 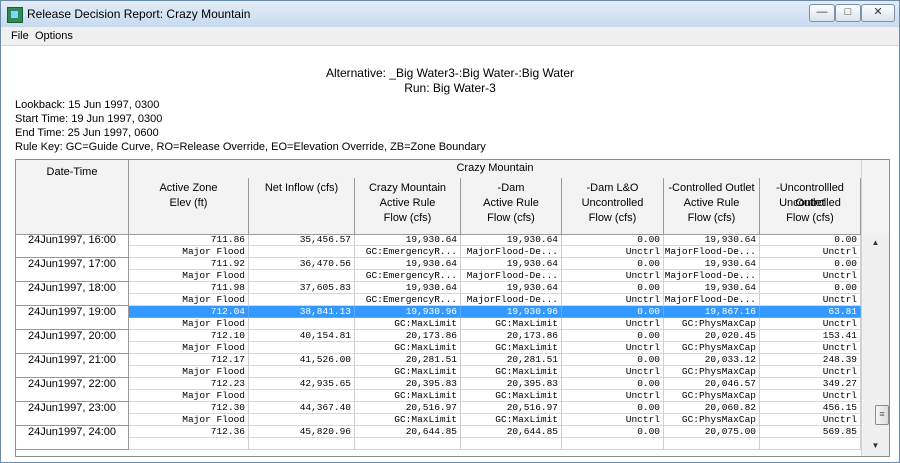 What do you see at coordinates (188, 188) in the screenshot?
I see `column-header-line: Active Zone` at bounding box center [188, 188].